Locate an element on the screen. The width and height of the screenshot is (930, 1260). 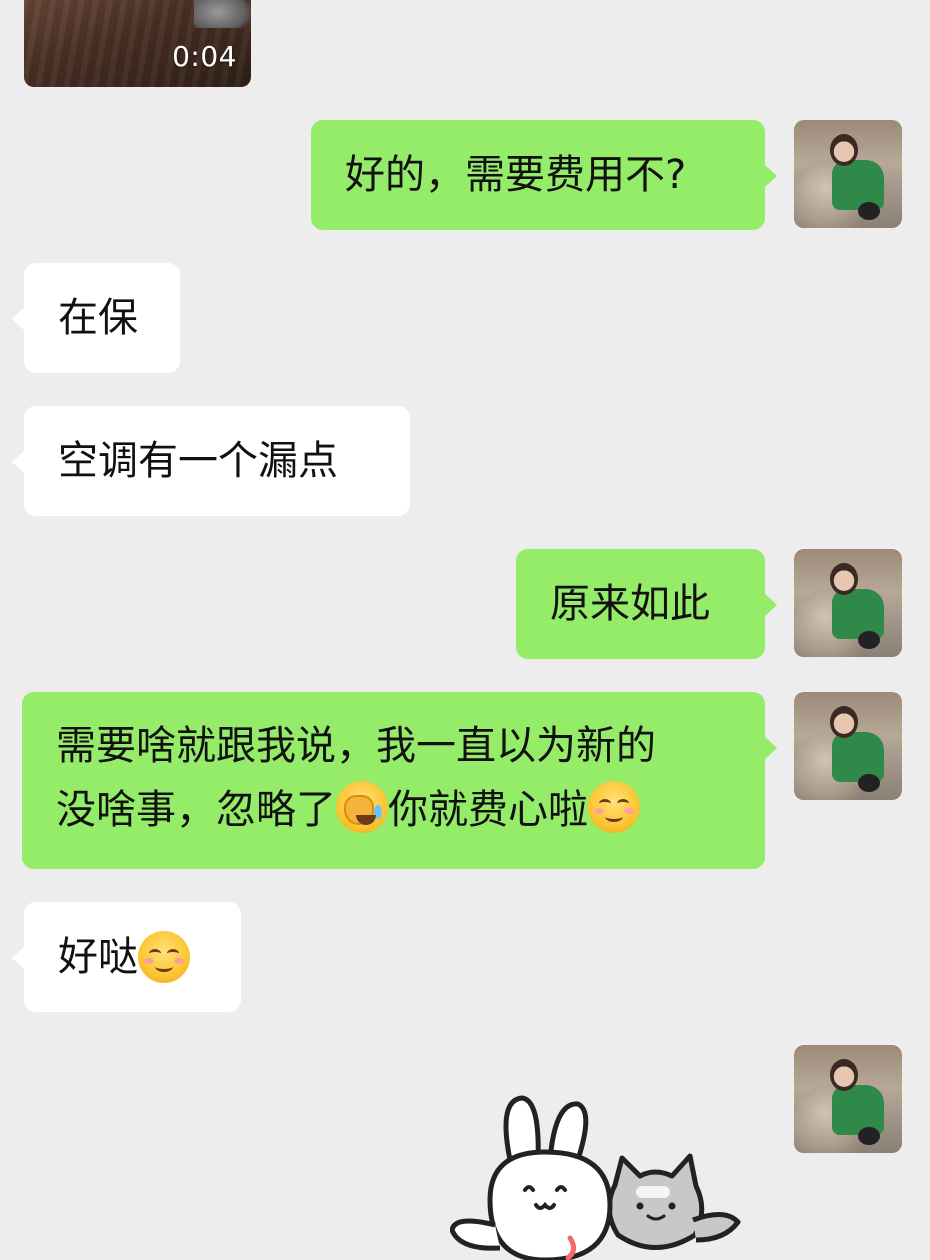
message-bubble-outgoing: 需要啥就跟我说，我一直以为新的 没啥事，忽略了 你就费心啦 is located at coordinates (399, 780).